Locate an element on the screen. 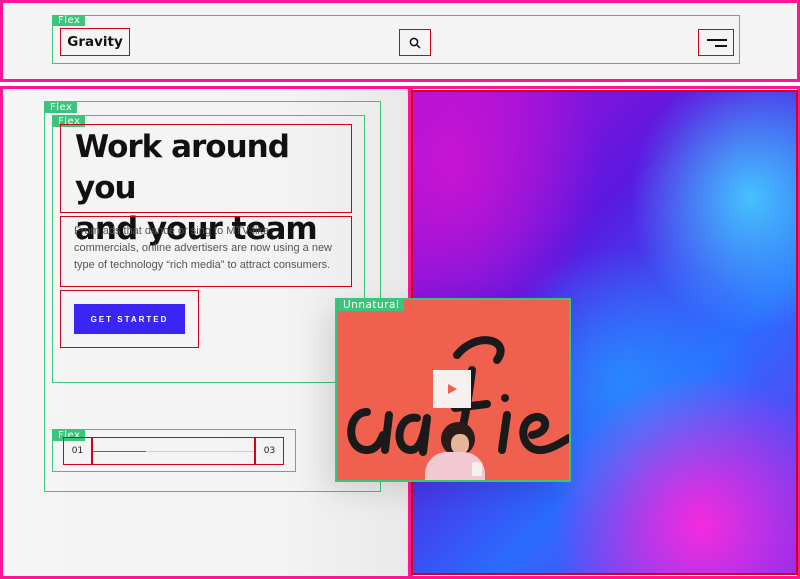 The image size is (800, 579). slide-progress is located at coordinates (173, 451).